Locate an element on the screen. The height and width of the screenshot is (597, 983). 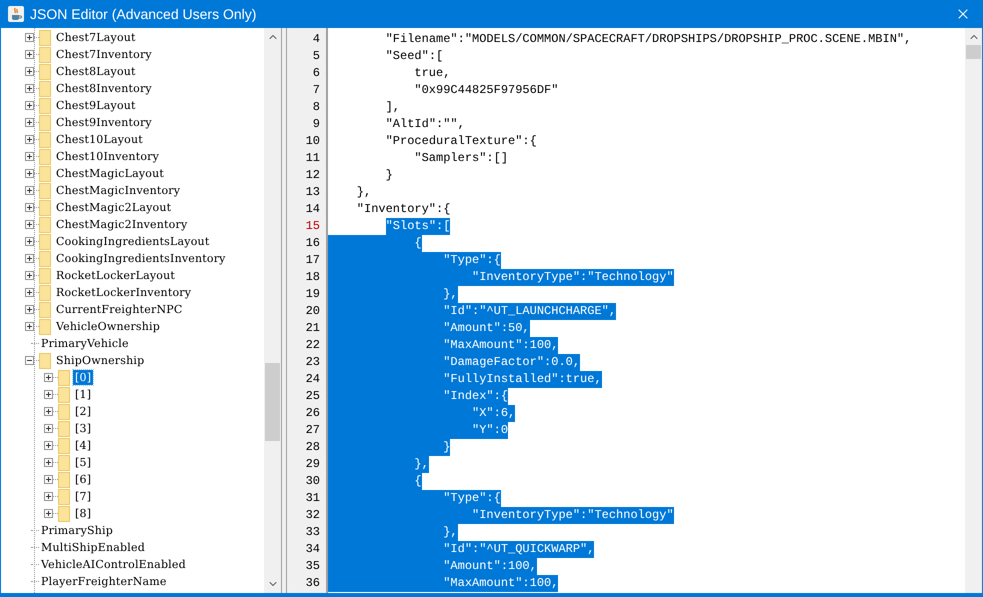
tree-item: PrimaryShip is located at coordinates (77, 530).